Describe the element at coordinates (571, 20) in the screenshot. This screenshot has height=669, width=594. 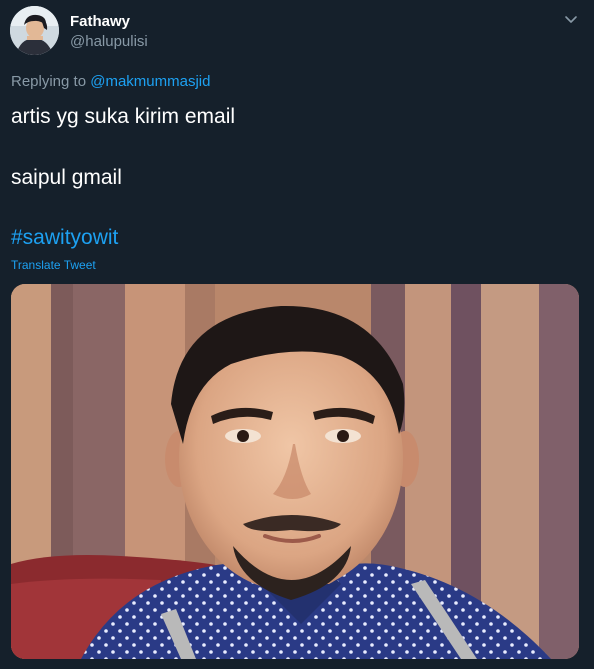
I see `chevron-down-icon` at that location.